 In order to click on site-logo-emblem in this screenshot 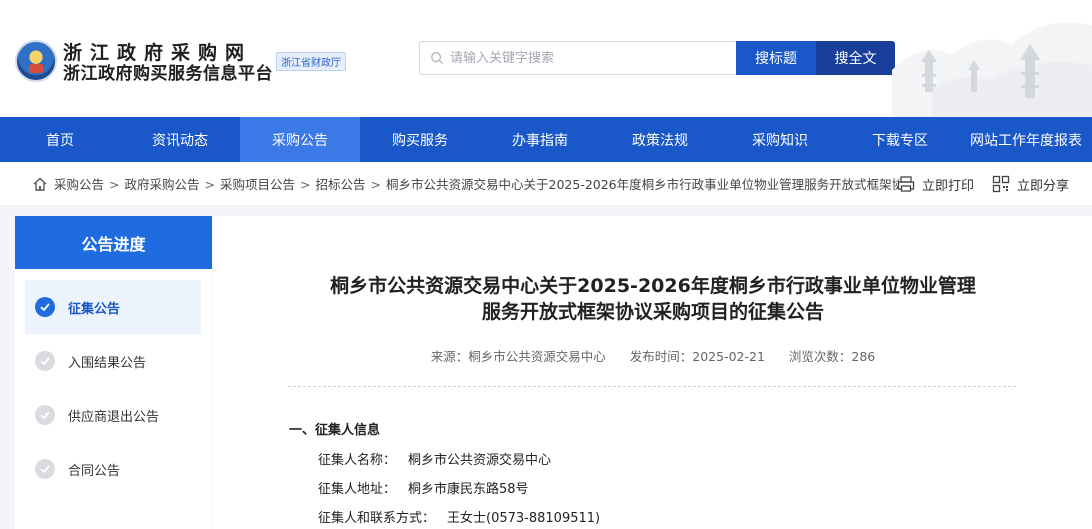, I will do `click(36, 61)`.